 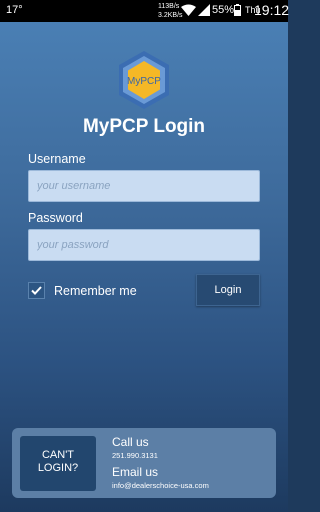 I want to click on email-us-label: Email us, so click(x=135, y=472).